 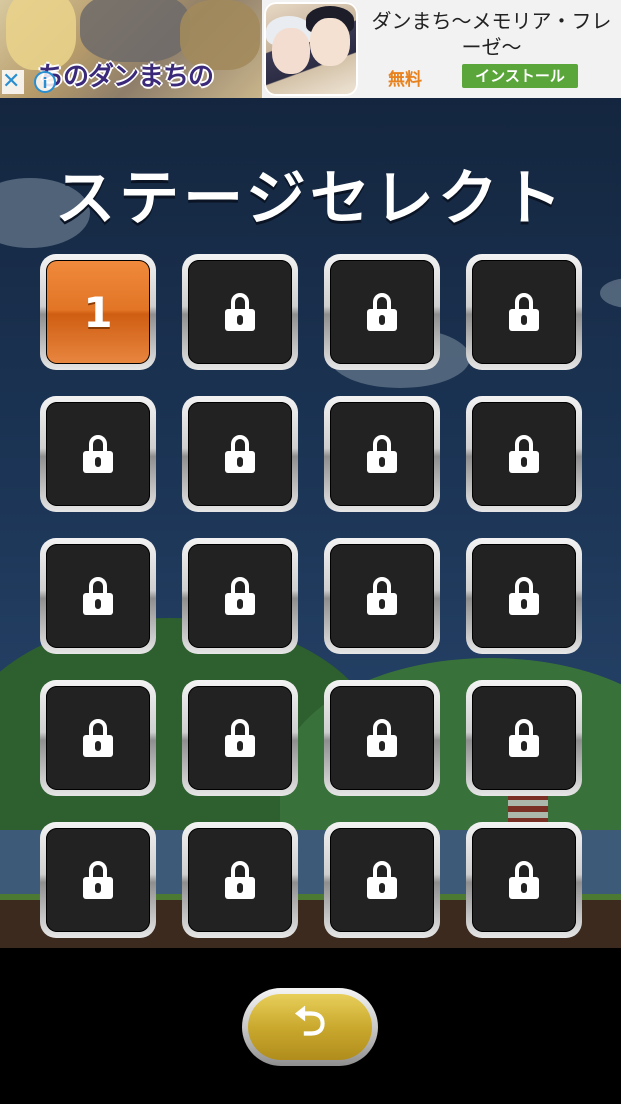 I want to click on stage-number: 1, so click(x=98, y=312).